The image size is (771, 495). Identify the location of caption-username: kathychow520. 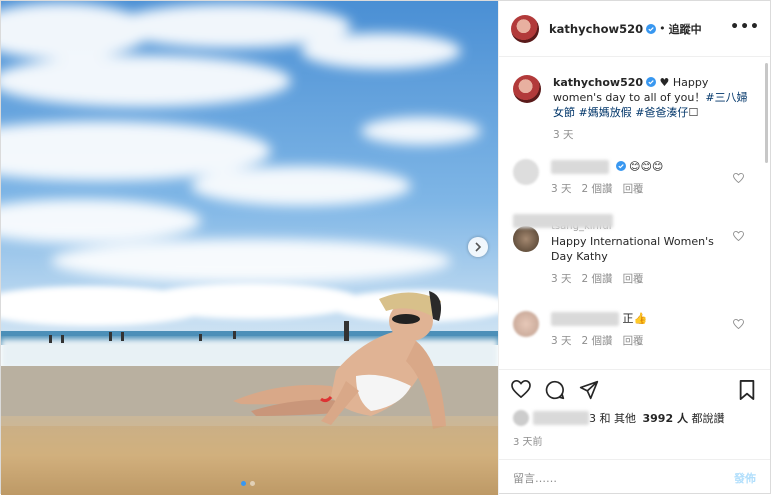
(598, 82).